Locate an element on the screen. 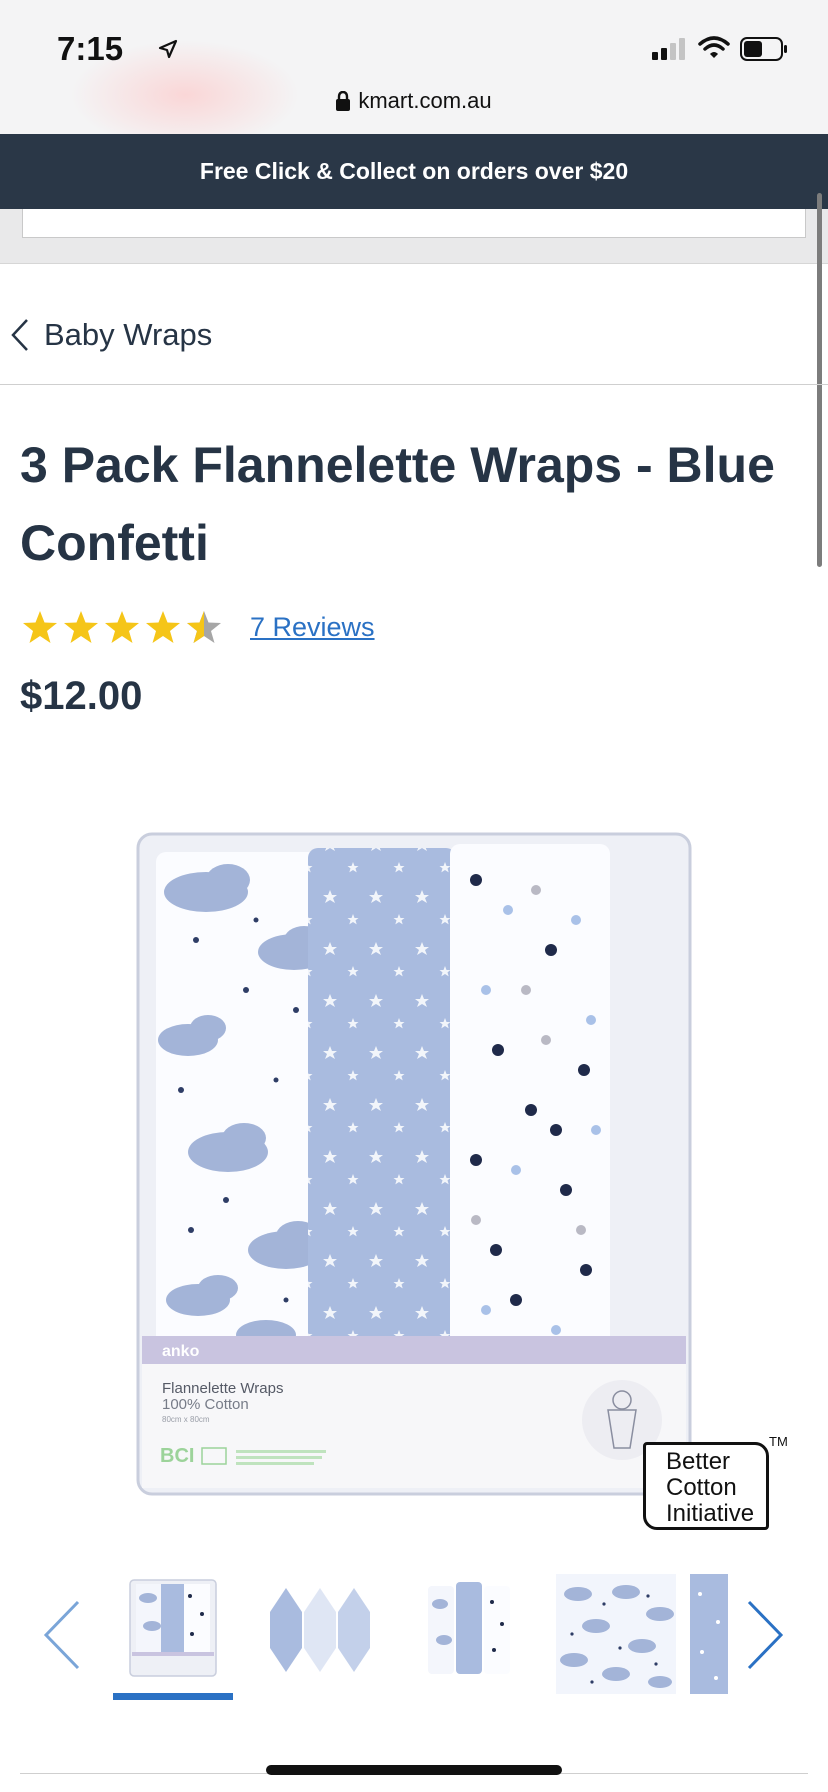 This screenshot has height=1792, width=828. badge-line: Better is located at coordinates (698, 1461).